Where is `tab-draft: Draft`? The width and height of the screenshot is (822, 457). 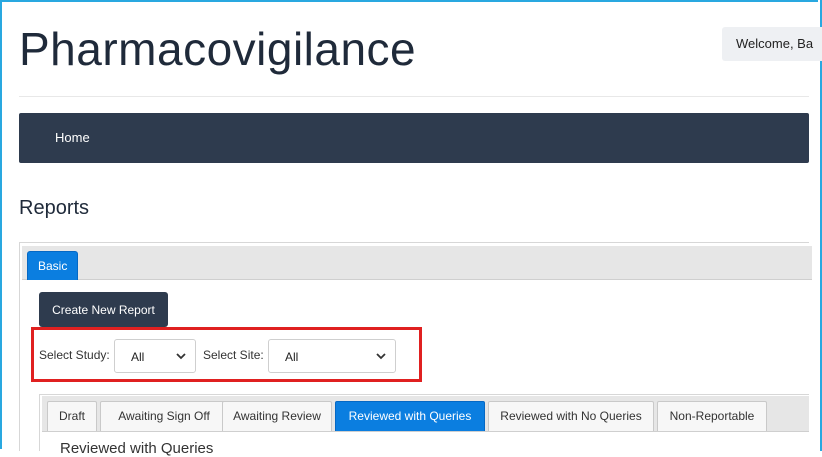
tab-draft: Draft is located at coordinates (72, 416).